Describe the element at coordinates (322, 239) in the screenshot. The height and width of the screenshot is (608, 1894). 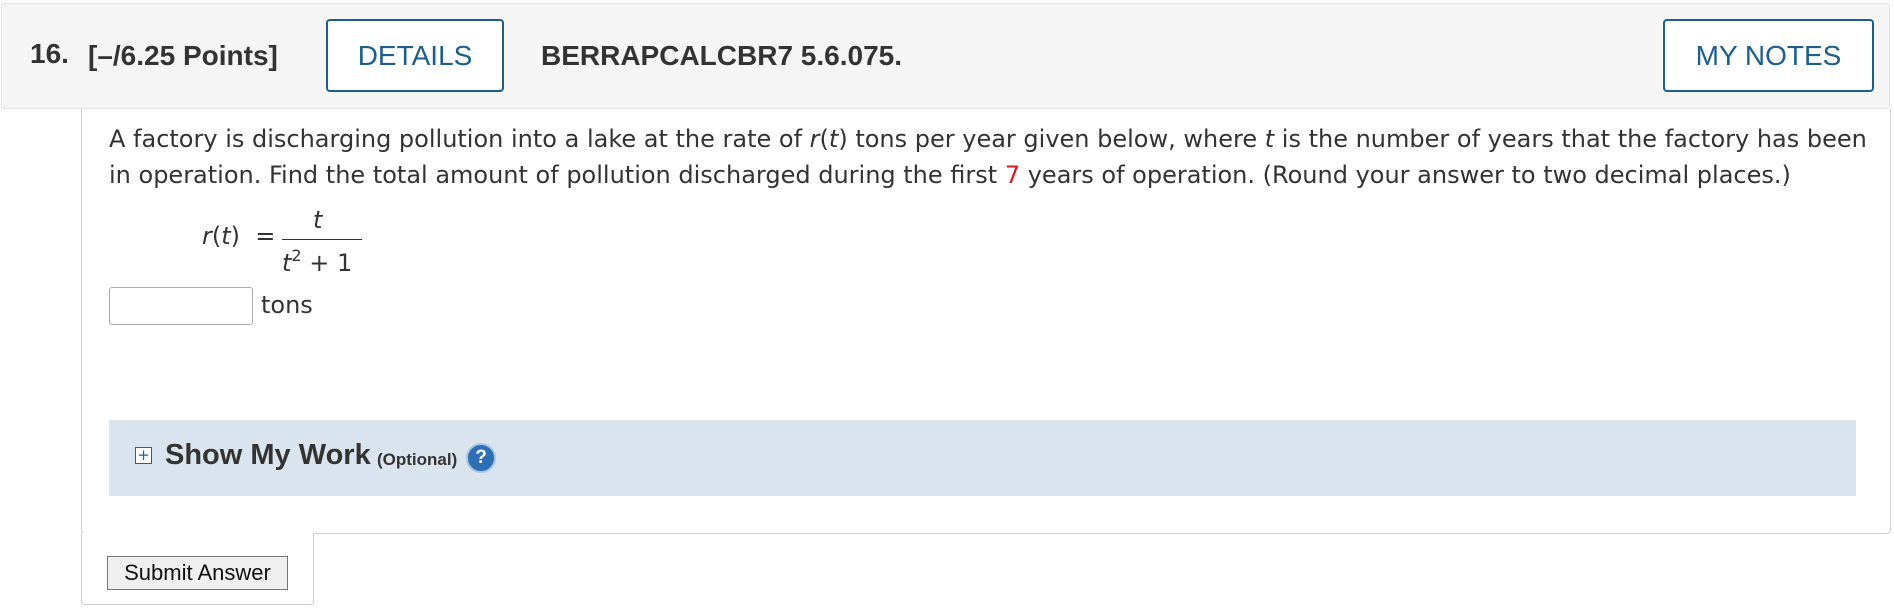
I see `fraction-bar` at that location.